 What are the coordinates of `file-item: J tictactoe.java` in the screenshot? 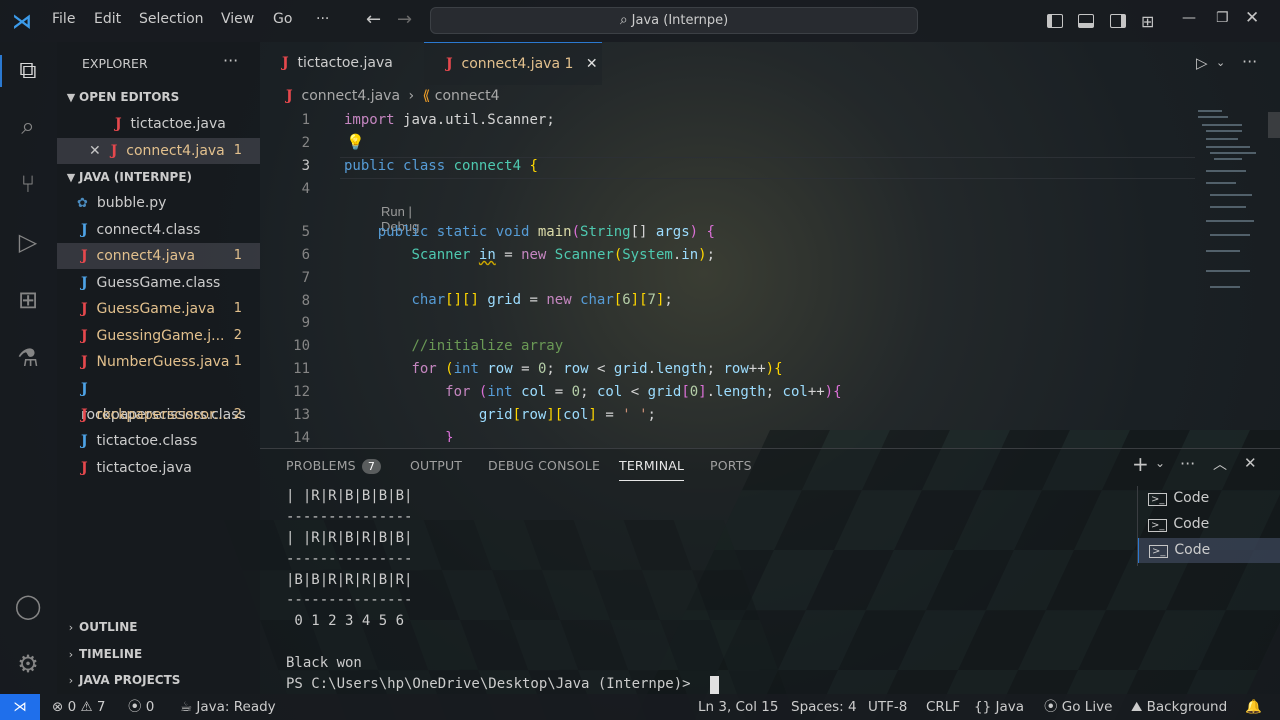 It's located at (158, 468).